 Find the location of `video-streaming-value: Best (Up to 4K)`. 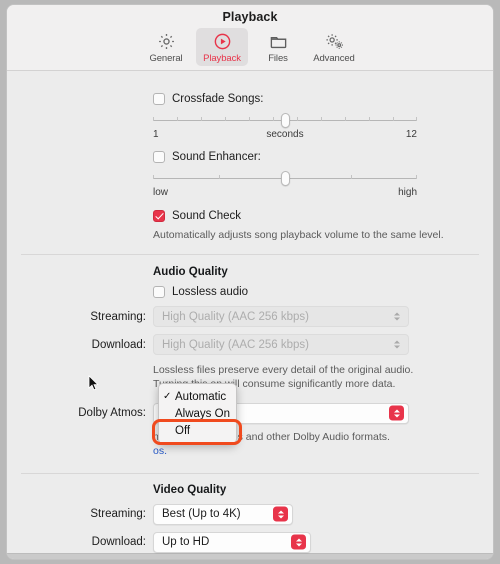

video-streaming-value: Best (Up to 4K) is located at coordinates (201, 514).